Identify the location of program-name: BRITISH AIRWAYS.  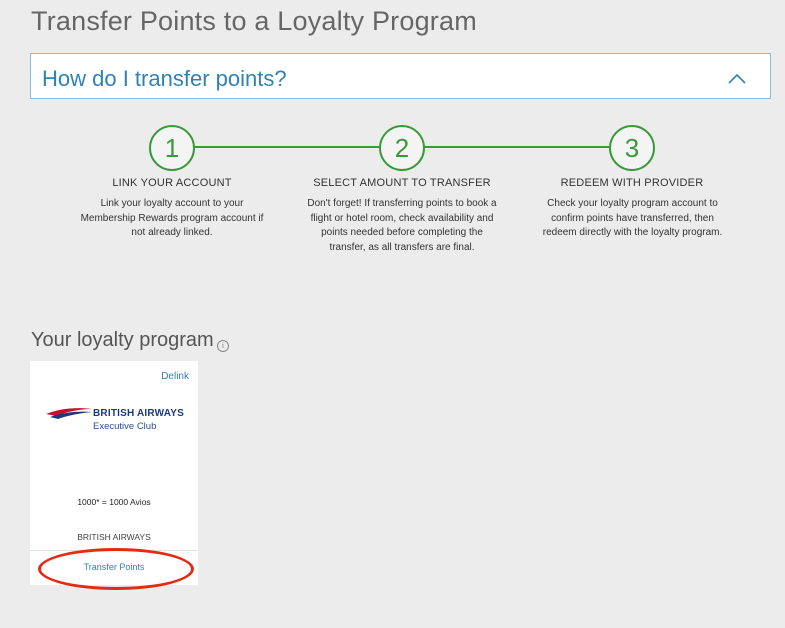
(114, 537).